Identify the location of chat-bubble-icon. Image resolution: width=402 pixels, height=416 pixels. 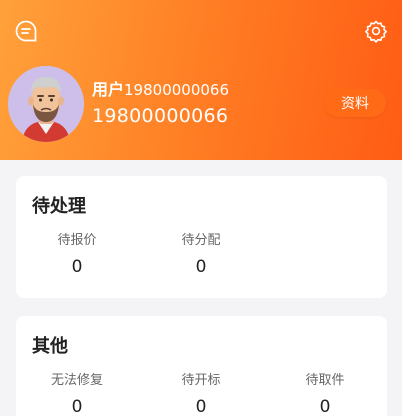
(26, 31).